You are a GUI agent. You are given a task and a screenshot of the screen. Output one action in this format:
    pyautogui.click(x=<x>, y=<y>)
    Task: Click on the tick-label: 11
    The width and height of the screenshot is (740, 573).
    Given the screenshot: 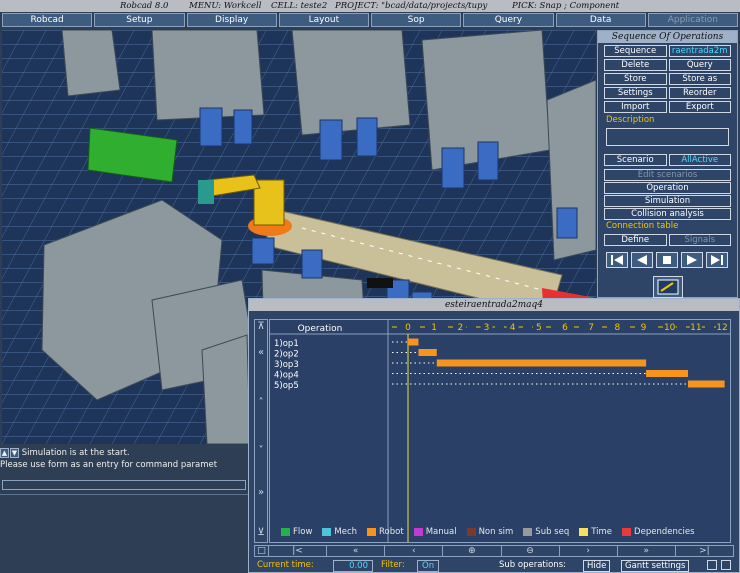 What is the action you would take?
    pyautogui.click(x=695, y=328)
    